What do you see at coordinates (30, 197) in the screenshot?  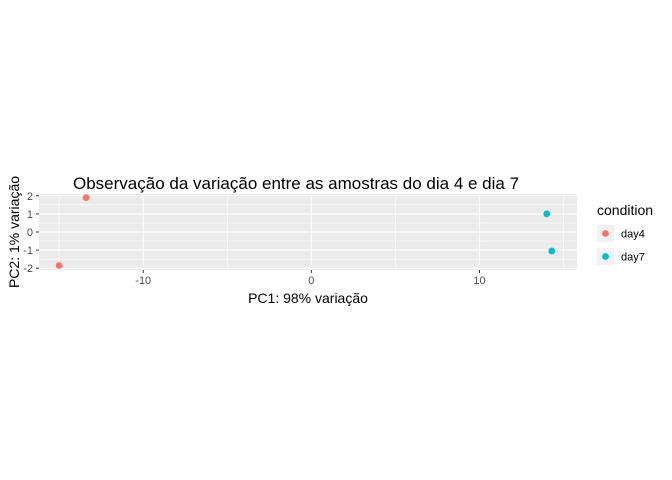 I see `y-tick-label: 2` at bounding box center [30, 197].